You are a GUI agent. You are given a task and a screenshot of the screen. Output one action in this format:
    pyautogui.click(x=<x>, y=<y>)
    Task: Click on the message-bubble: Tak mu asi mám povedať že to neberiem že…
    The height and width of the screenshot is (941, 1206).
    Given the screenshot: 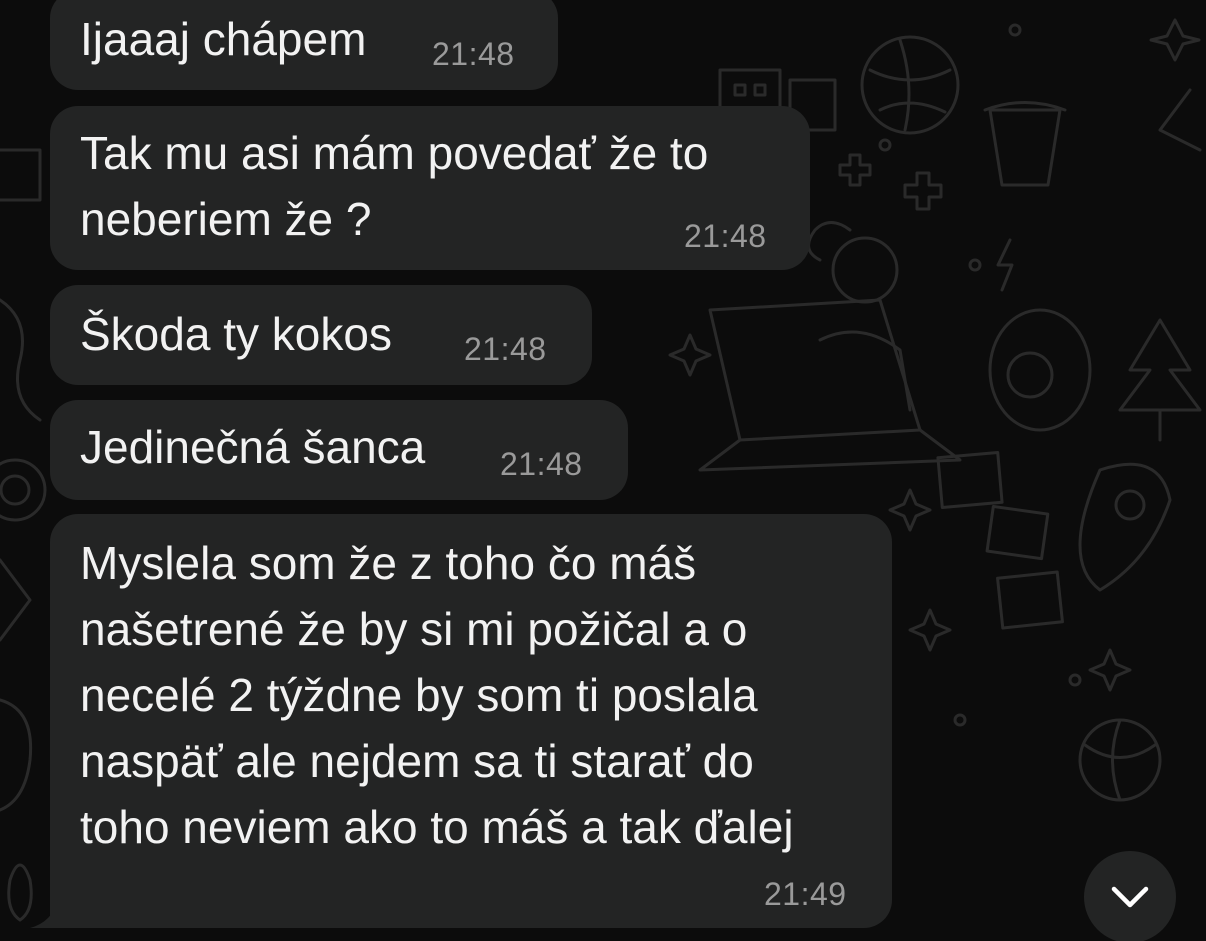 What is the action you would take?
    pyautogui.click(x=430, y=188)
    